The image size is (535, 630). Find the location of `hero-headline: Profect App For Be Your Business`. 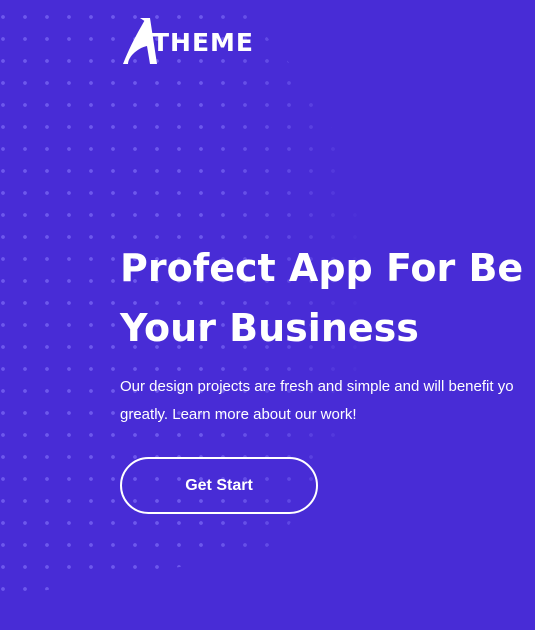

hero-headline: Profect App For Be Your Business is located at coordinates (321, 298).